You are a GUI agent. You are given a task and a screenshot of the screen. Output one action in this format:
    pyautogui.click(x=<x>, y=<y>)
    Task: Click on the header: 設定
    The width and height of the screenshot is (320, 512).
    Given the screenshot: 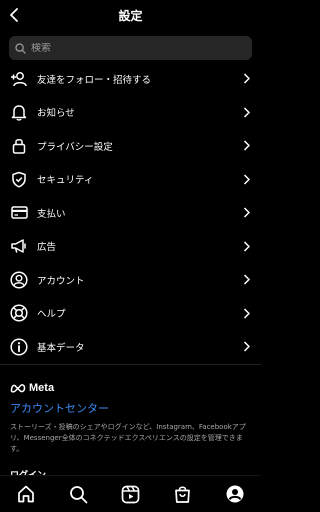 What is the action you would take?
    pyautogui.click(x=130, y=15)
    